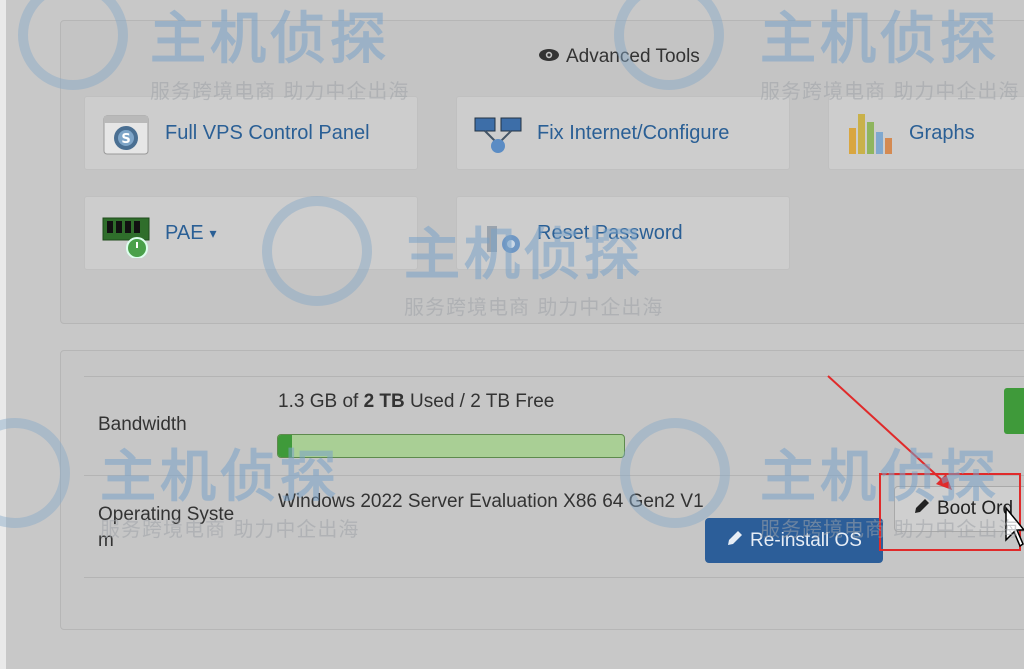 This screenshot has width=1024, height=669. Describe the element at coordinates (889, 432) in the screenshot. I see `annotation-arrow` at that location.